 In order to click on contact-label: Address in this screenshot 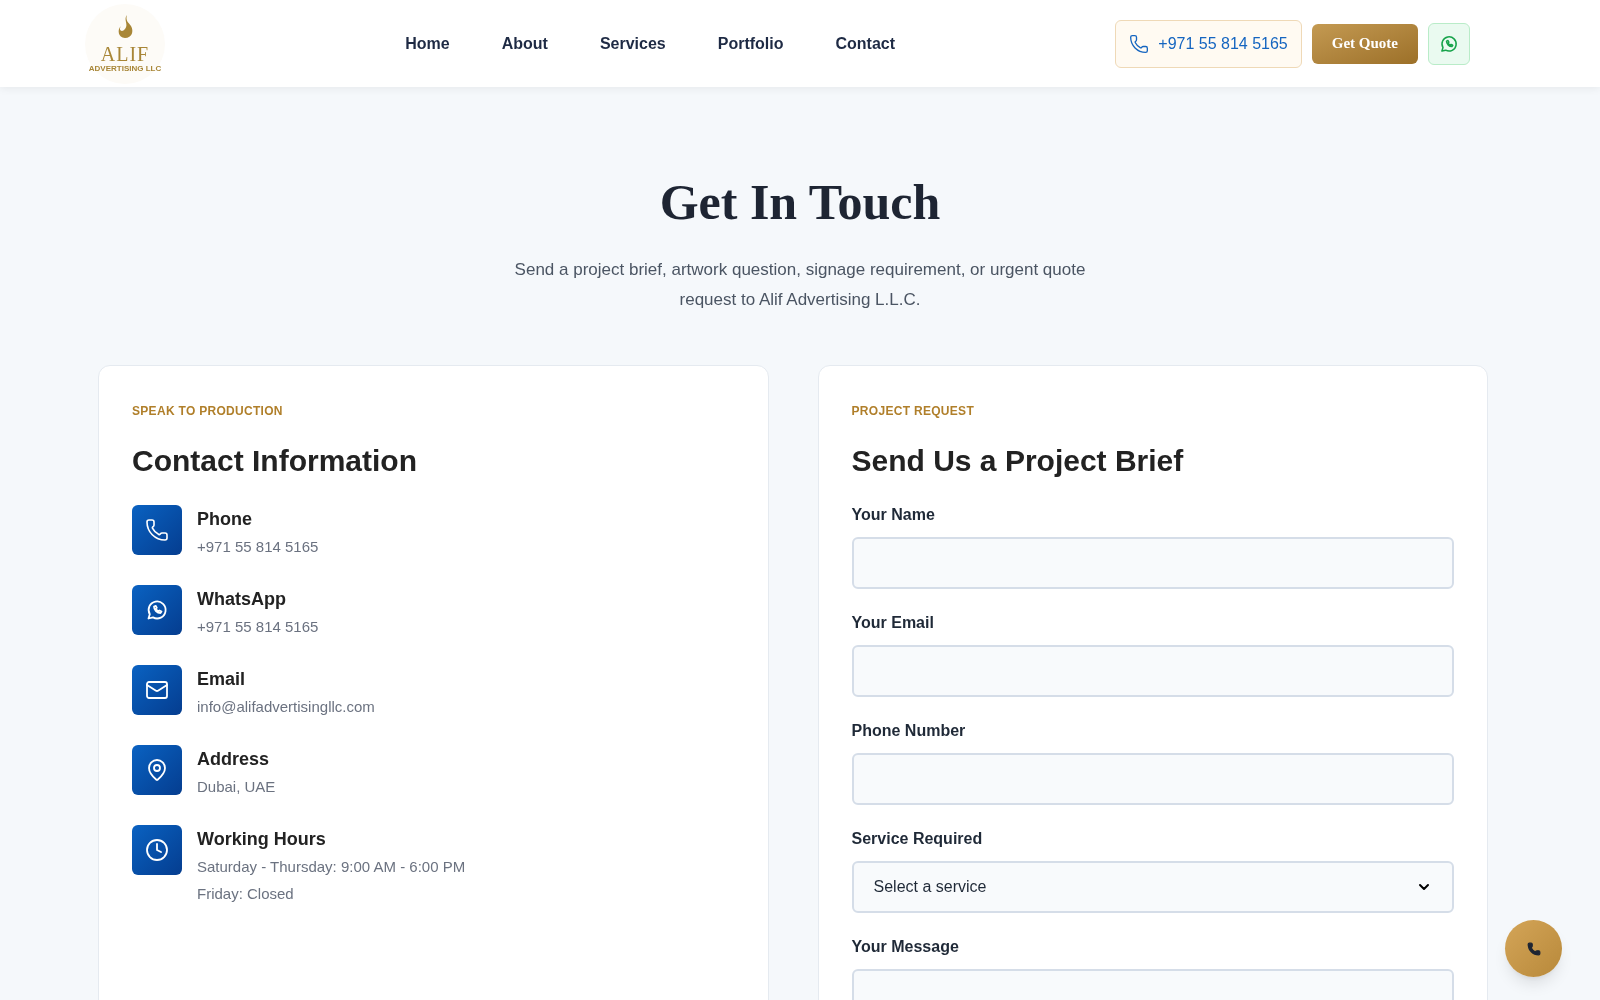, I will do `click(234, 759)`.